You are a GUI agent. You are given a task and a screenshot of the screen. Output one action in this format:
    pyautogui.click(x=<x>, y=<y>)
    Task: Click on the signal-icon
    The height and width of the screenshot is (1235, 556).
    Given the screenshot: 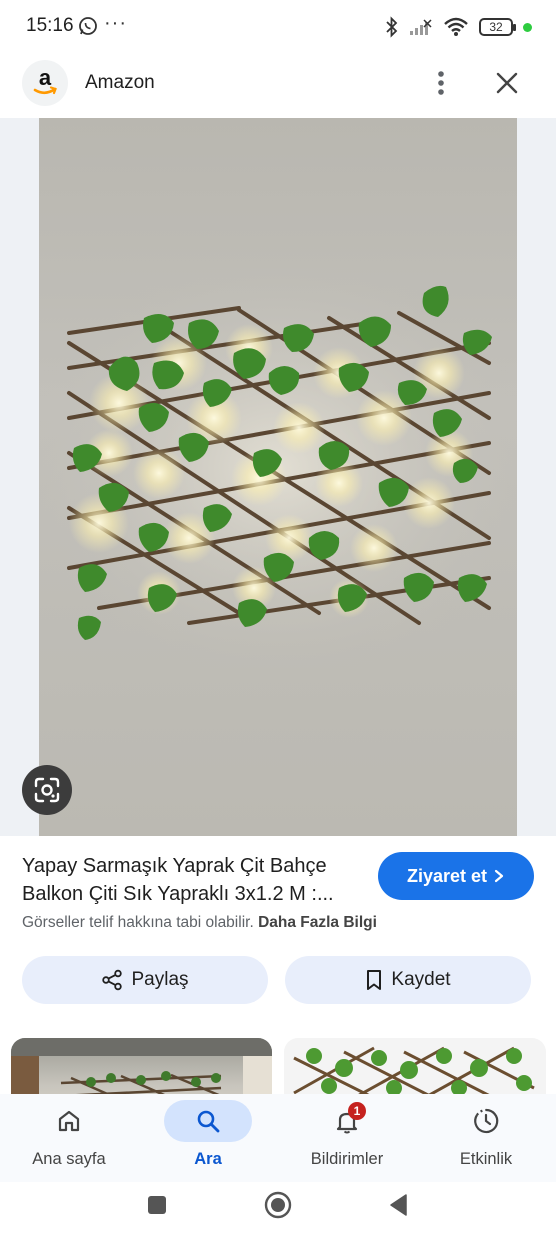 What is the action you would take?
    pyautogui.click(x=421, y=27)
    